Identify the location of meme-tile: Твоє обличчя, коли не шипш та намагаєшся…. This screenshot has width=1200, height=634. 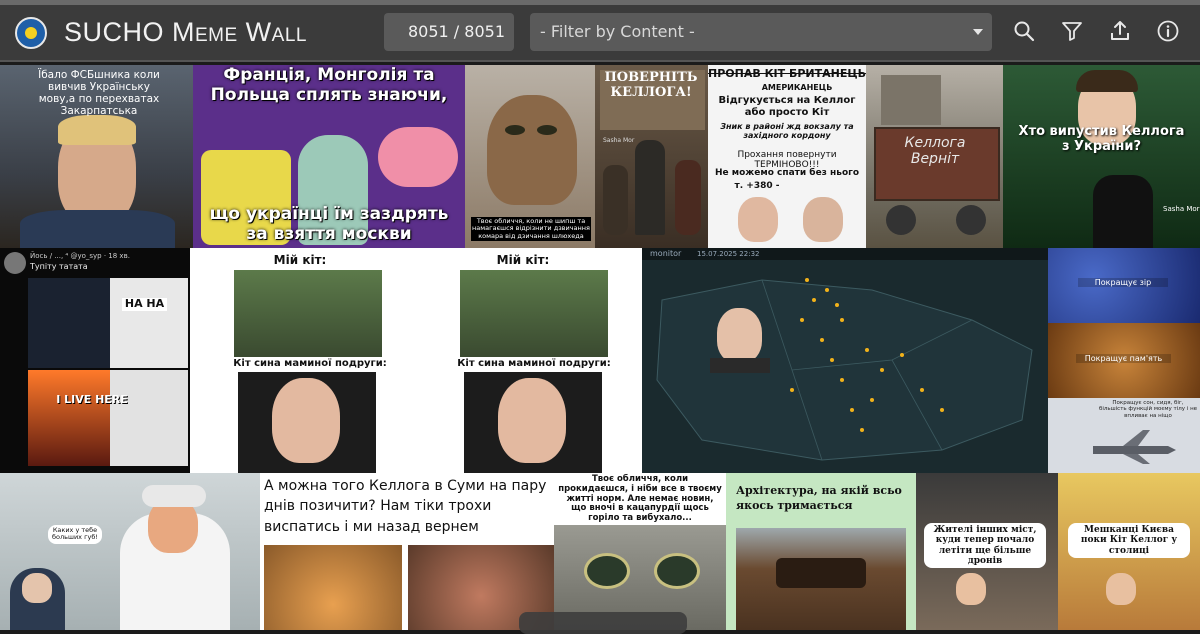
(530, 156).